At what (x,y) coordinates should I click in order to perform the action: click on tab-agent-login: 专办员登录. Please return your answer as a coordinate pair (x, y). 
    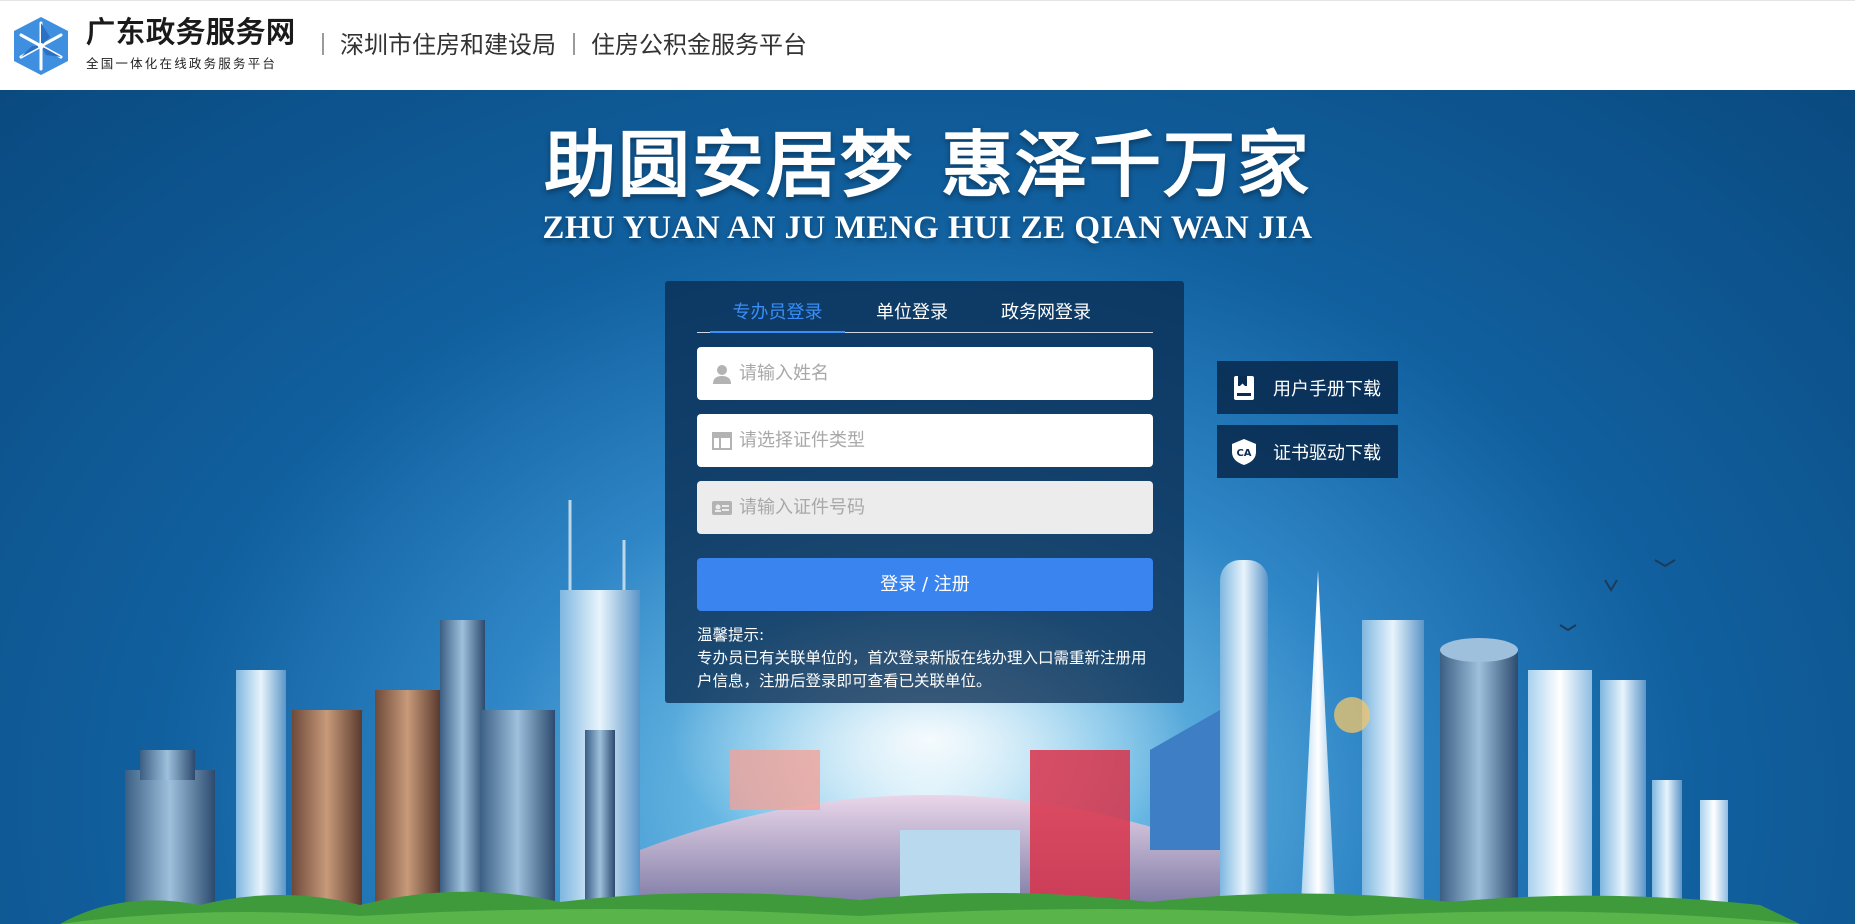
    Looking at the image, I should click on (777, 316).